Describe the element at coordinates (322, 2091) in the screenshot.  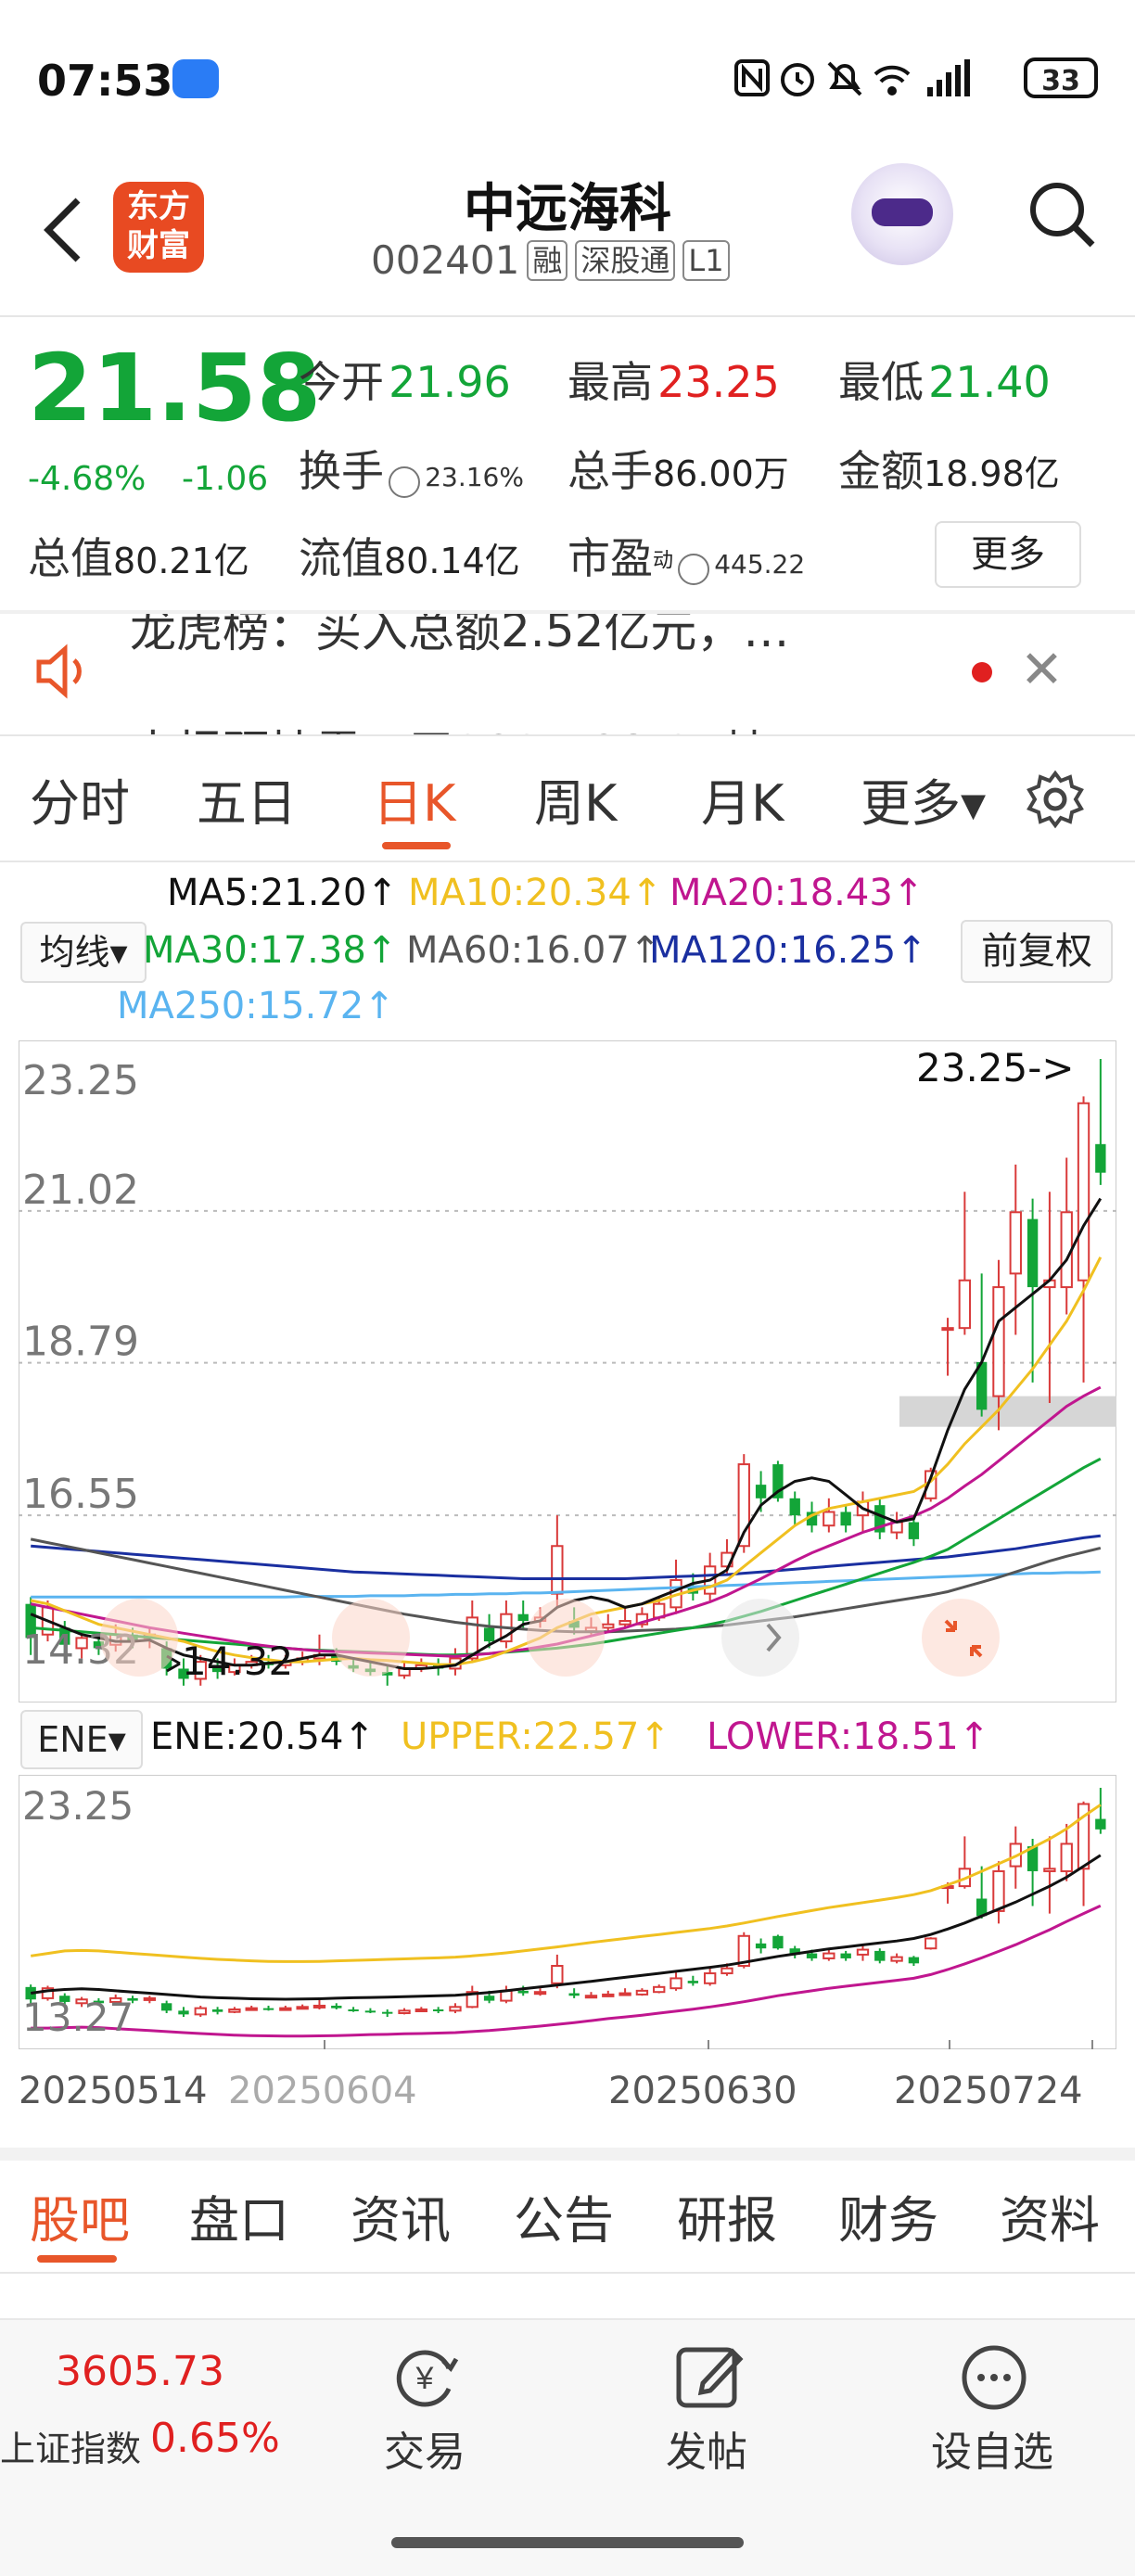
I see `date-label: 20250604` at that location.